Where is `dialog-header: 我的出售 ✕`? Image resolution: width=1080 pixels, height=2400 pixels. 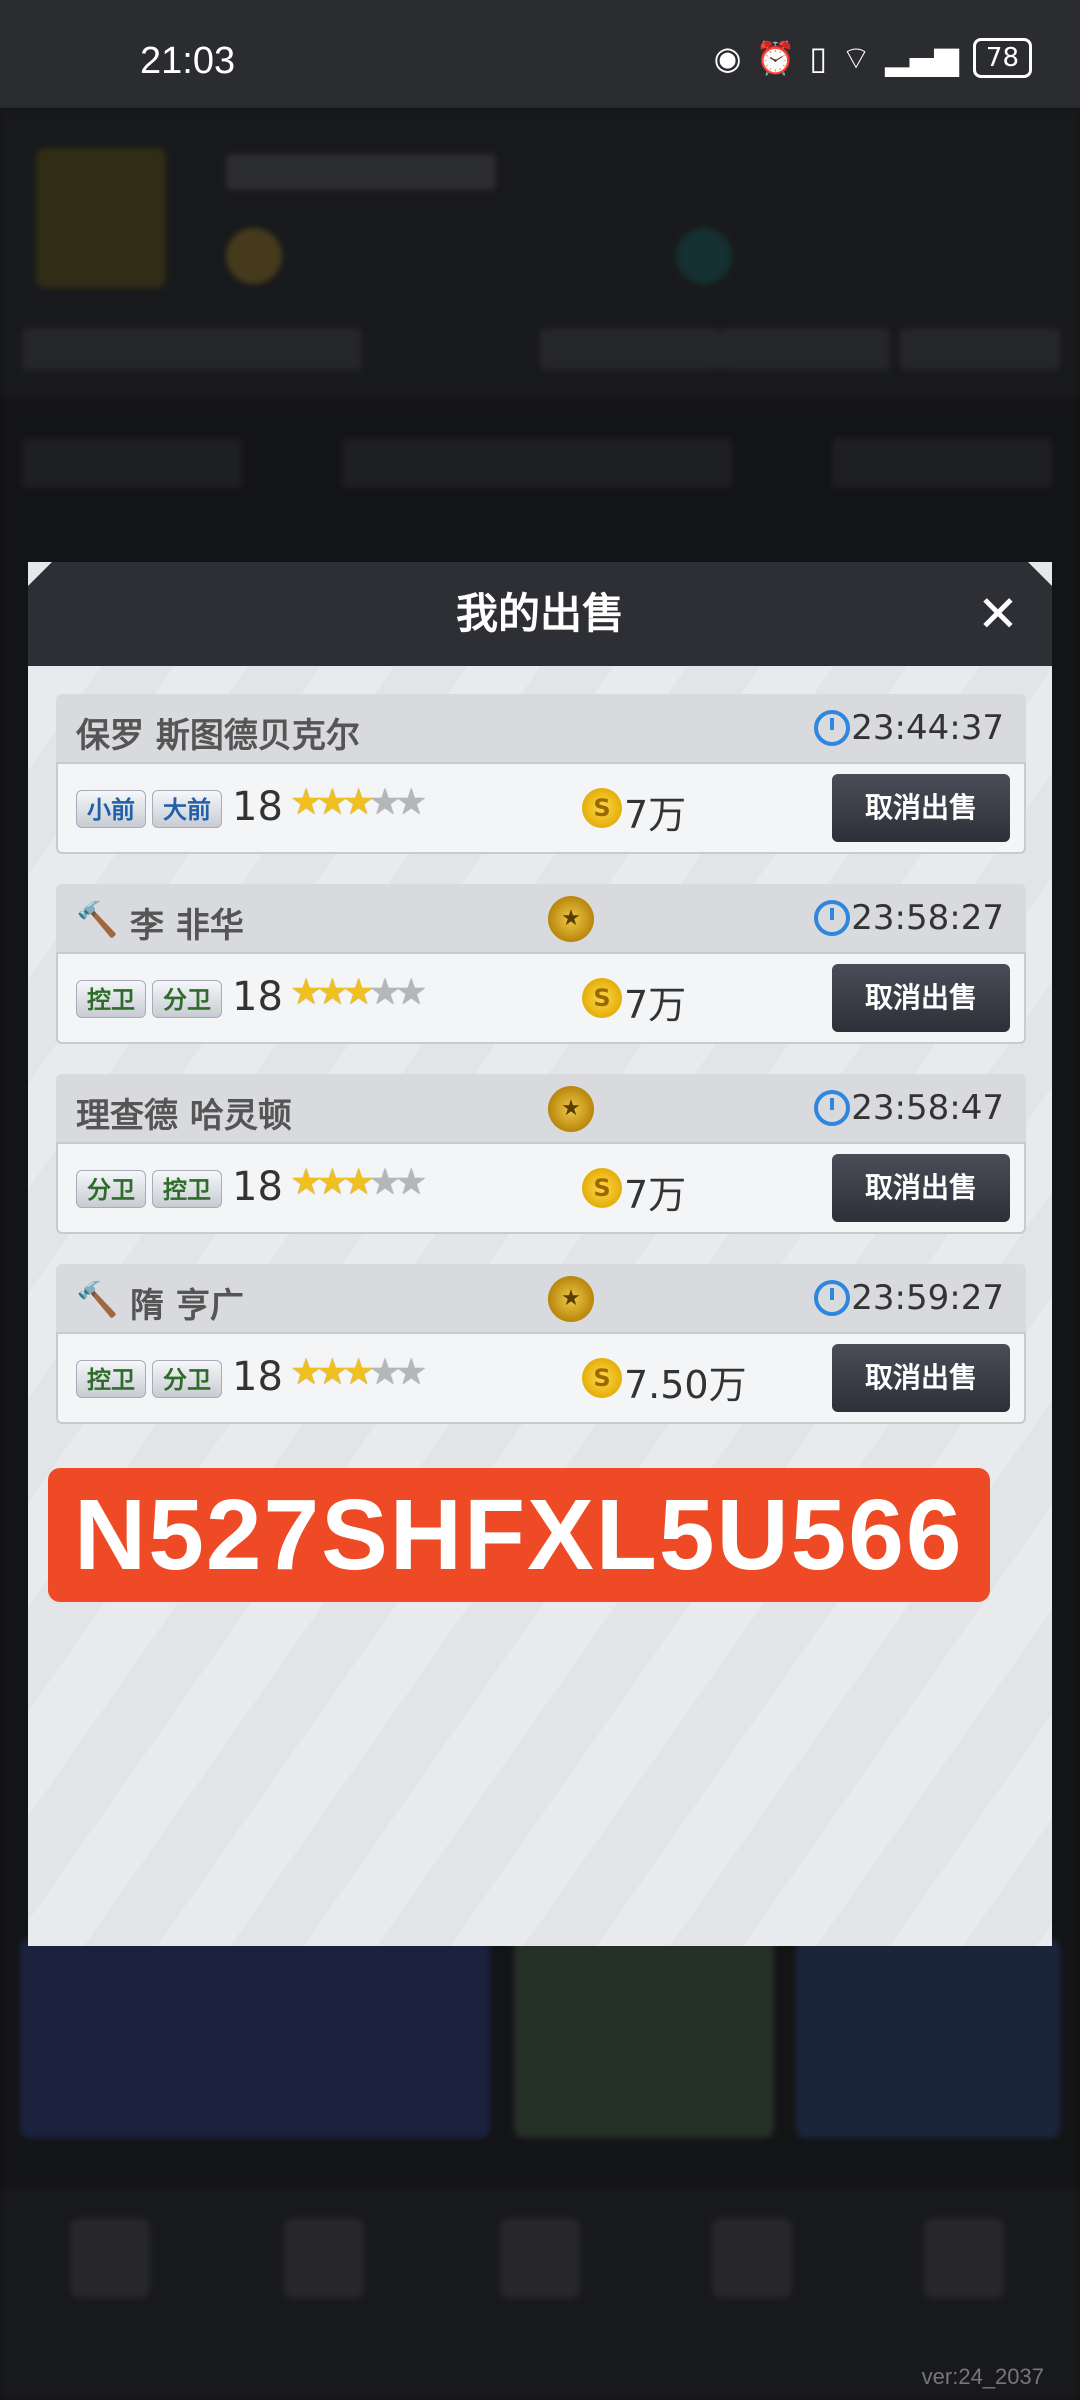 dialog-header: 我的出售 ✕ is located at coordinates (540, 614).